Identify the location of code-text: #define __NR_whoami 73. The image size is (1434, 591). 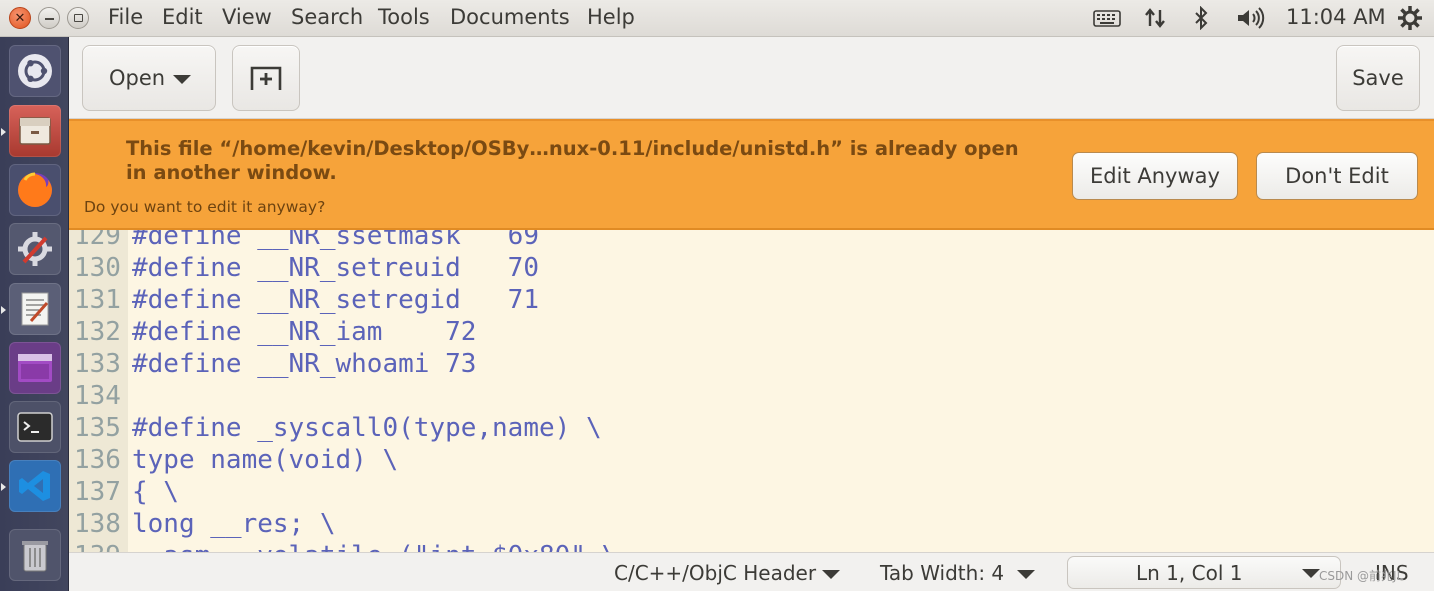
(304, 364).